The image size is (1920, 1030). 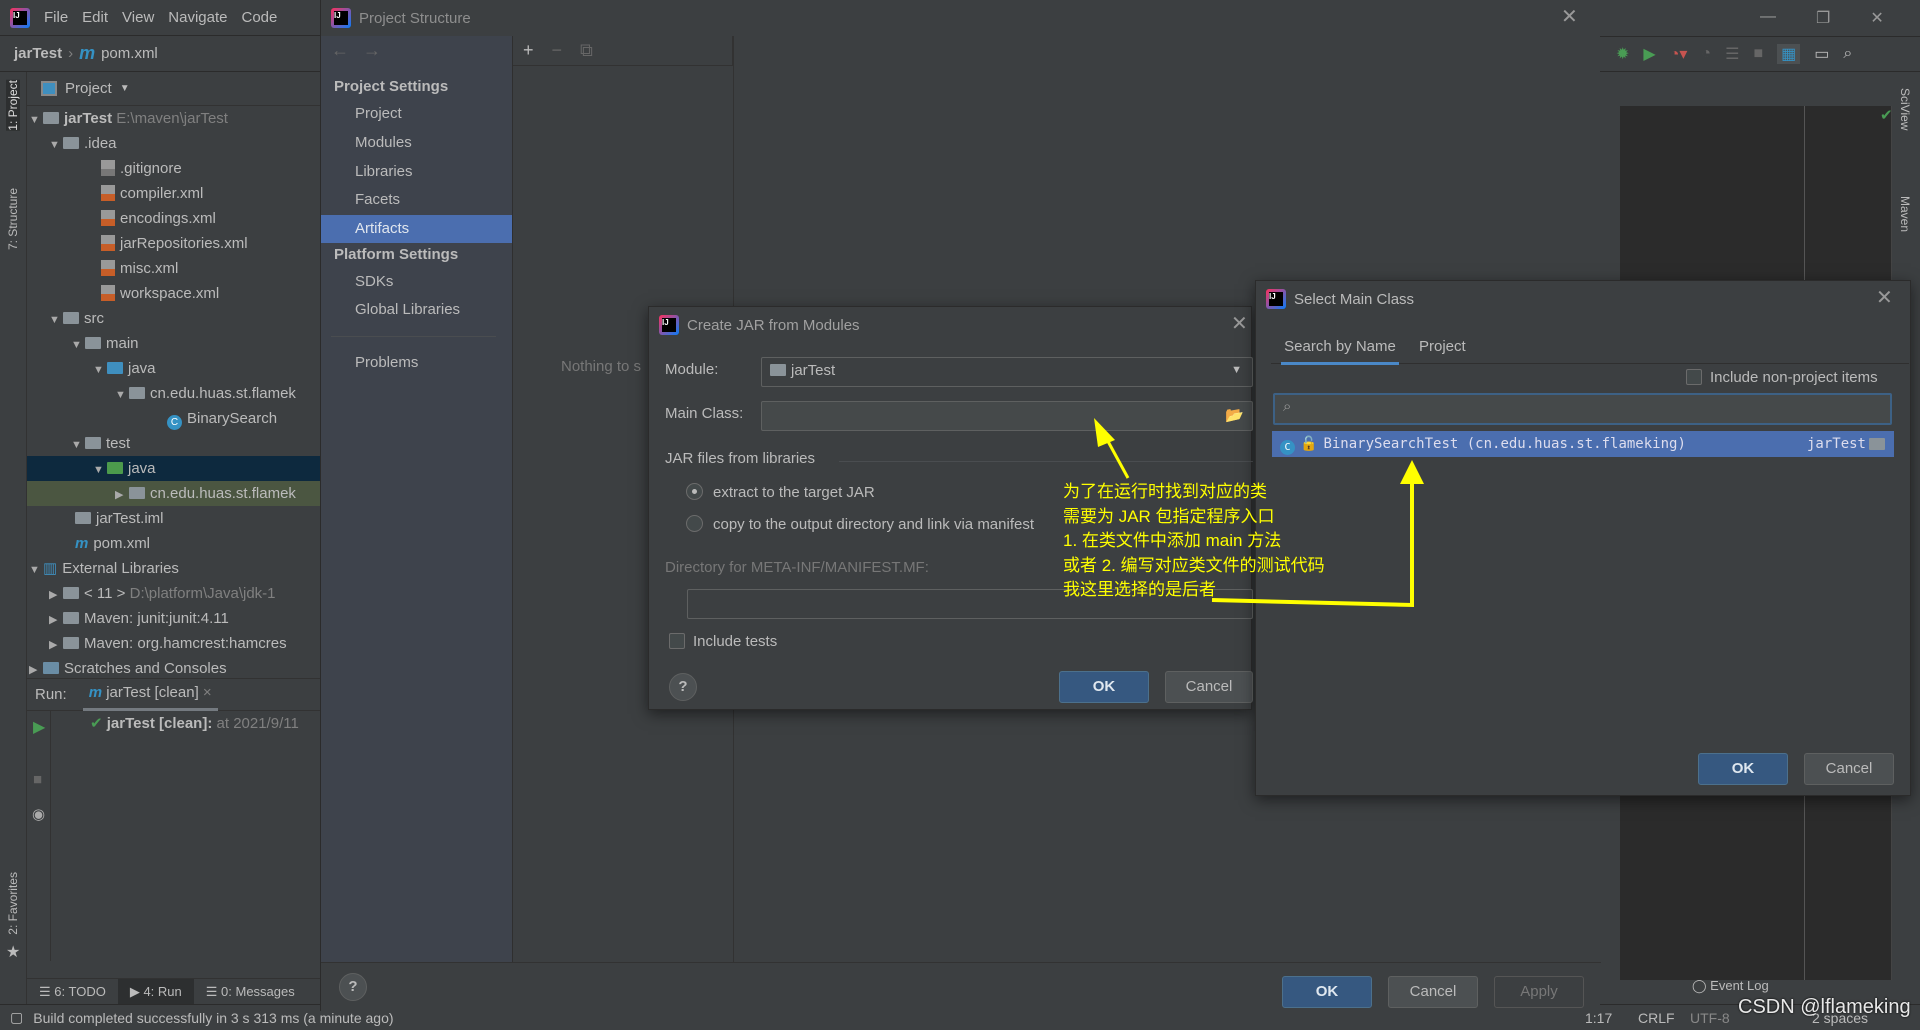 I want to click on annotation-arrows, so click(x=1259, y=513).